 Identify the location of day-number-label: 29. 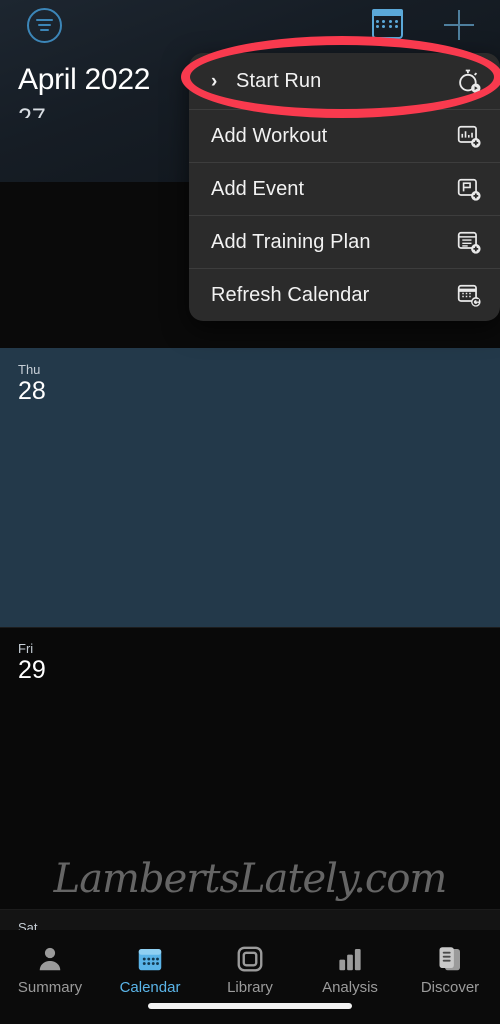
(32, 670).